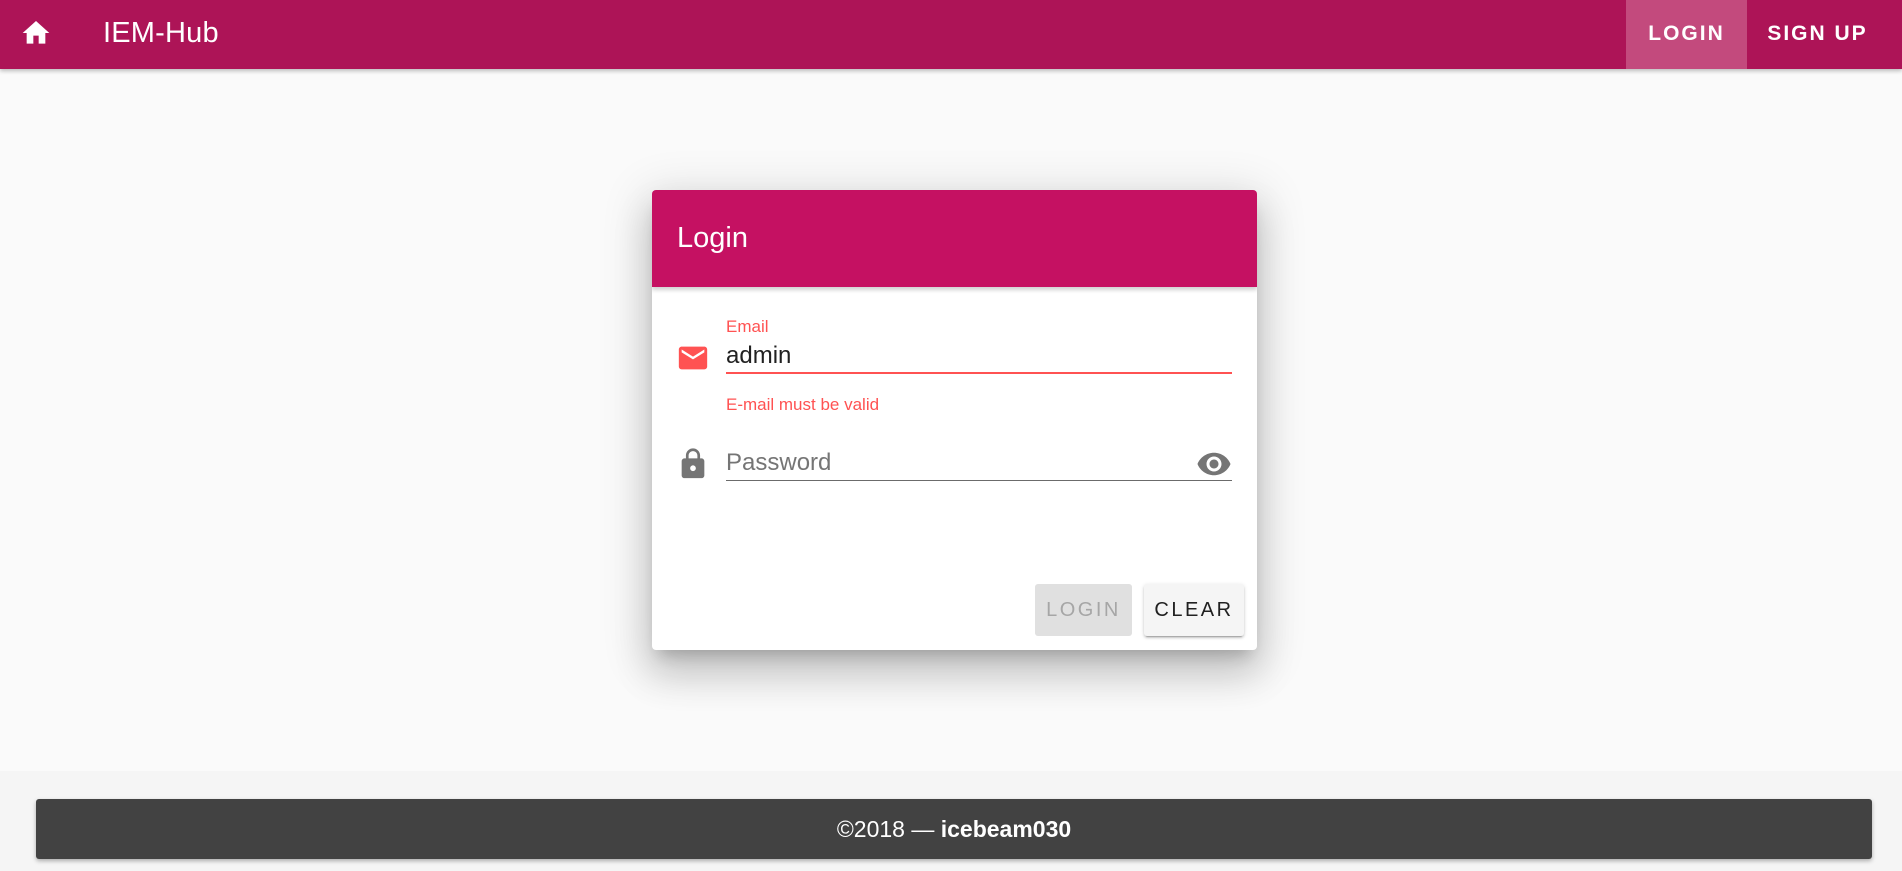  Describe the element at coordinates (1817, 34) in the screenshot. I see `nav-signup-button: SIGN UP` at that location.